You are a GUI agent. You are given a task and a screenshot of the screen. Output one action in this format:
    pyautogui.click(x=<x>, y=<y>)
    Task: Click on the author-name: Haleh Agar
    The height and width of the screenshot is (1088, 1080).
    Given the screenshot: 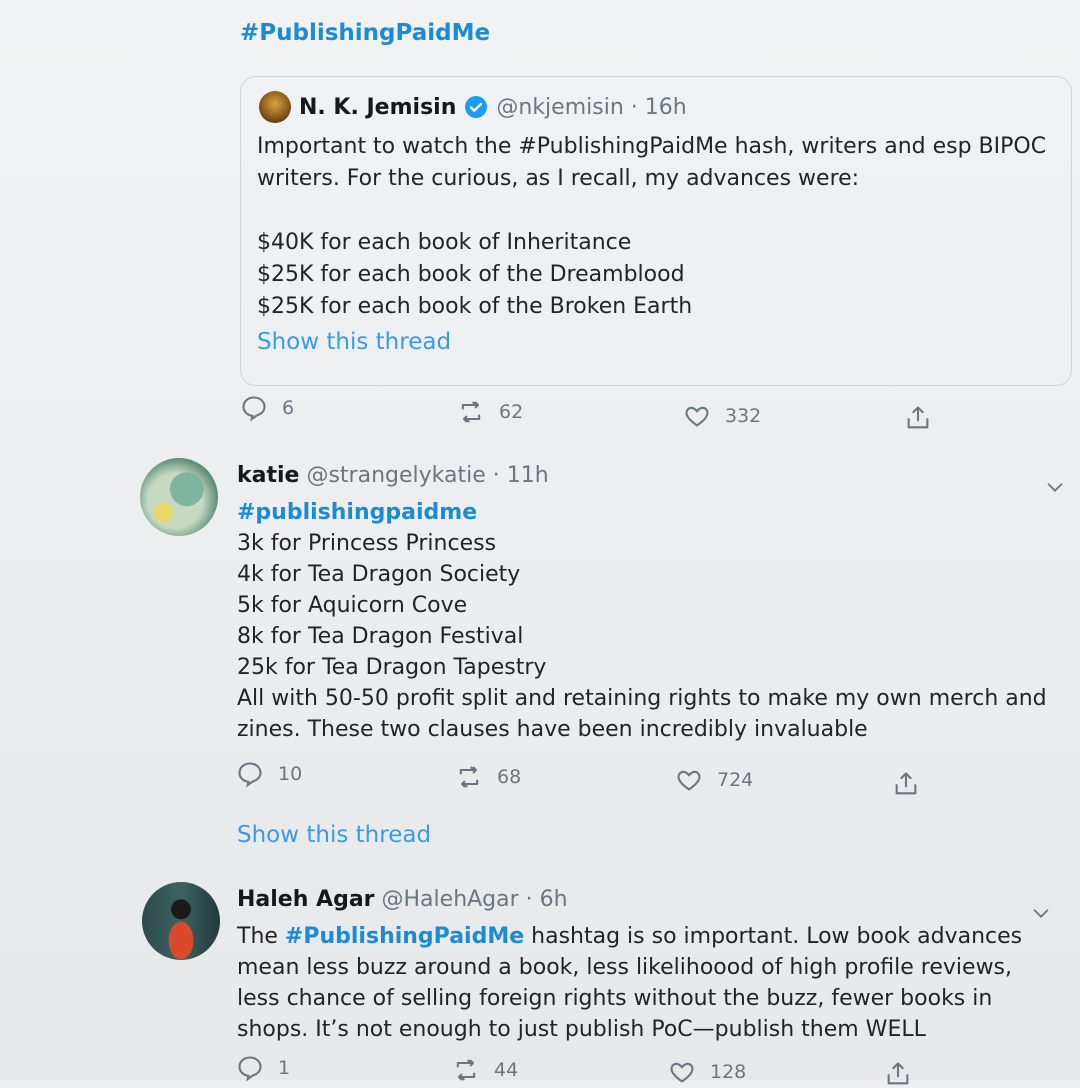 What is the action you would take?
    pyautogui.click(x=306, y=899)
    